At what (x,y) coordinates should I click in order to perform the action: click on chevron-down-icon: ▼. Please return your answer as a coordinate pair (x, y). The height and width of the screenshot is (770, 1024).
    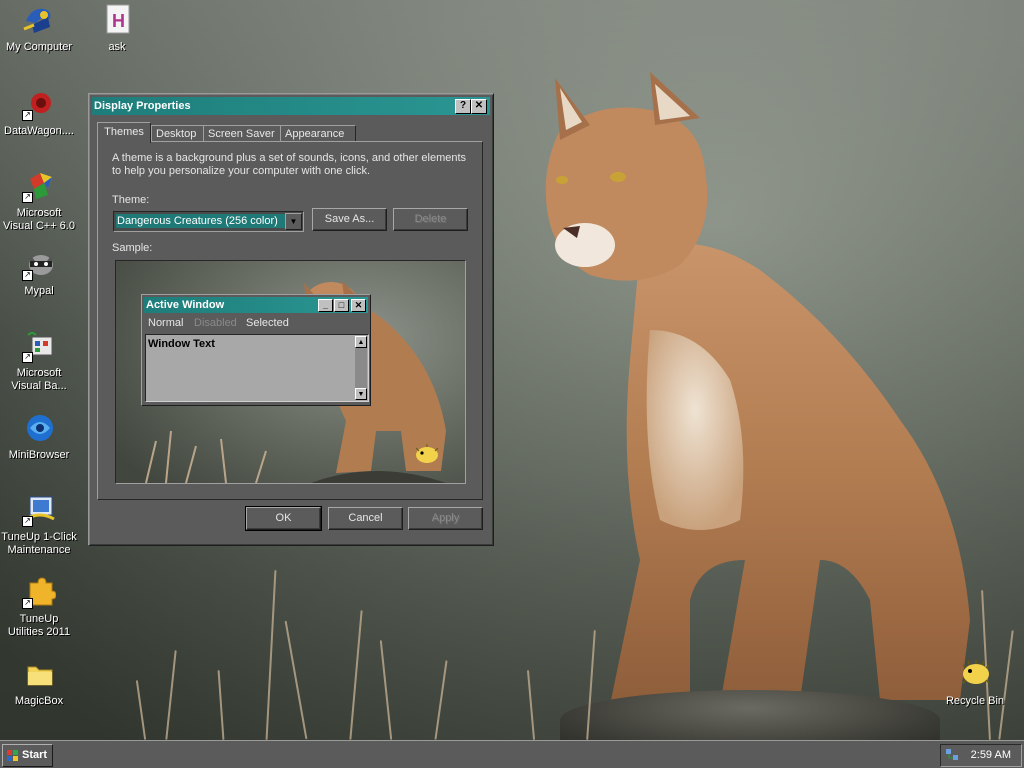
    Looking at the image, I should click on (293, 221).